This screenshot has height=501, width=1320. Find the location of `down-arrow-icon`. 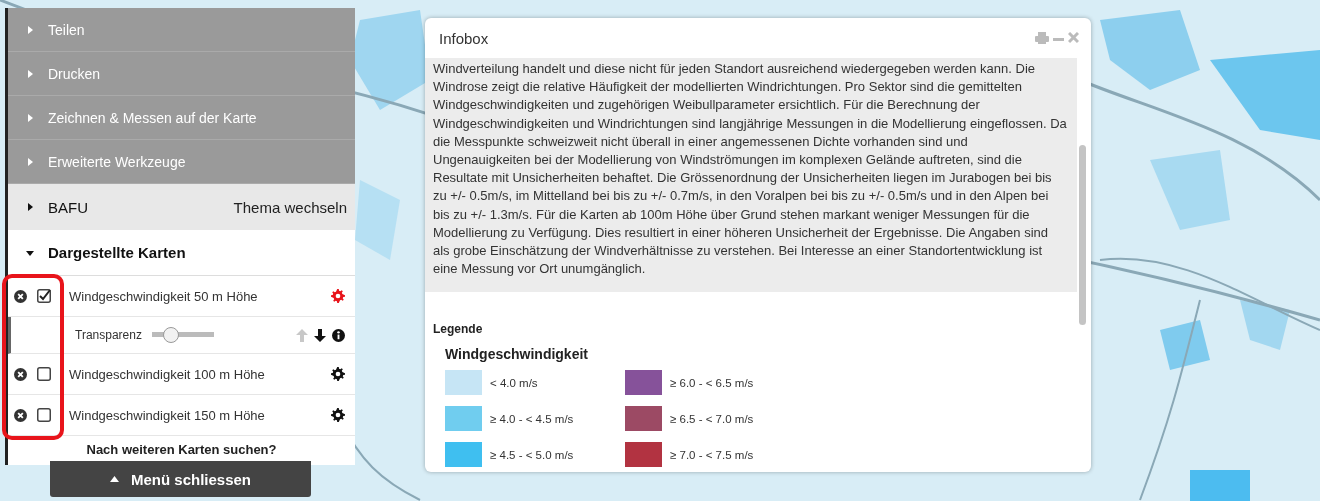

down-arrow-icon is located at coordinates (320, 335).